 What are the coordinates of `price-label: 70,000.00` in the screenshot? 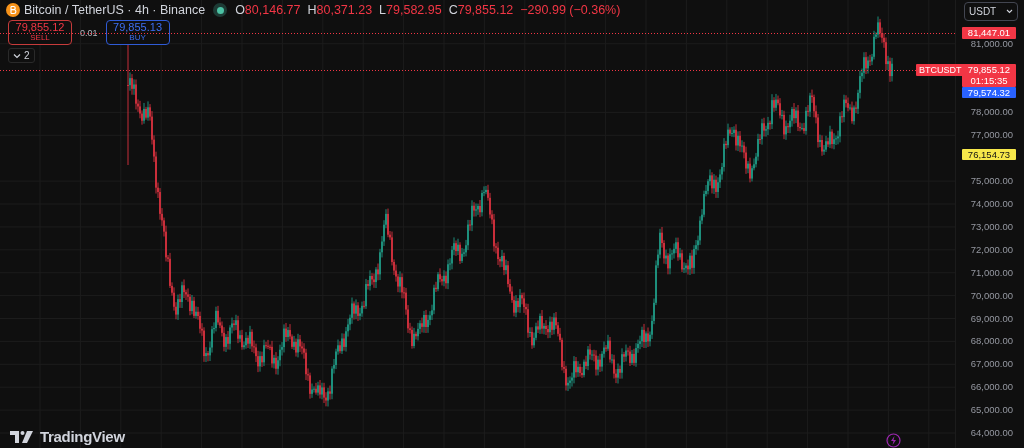 It's located at (991, 295).